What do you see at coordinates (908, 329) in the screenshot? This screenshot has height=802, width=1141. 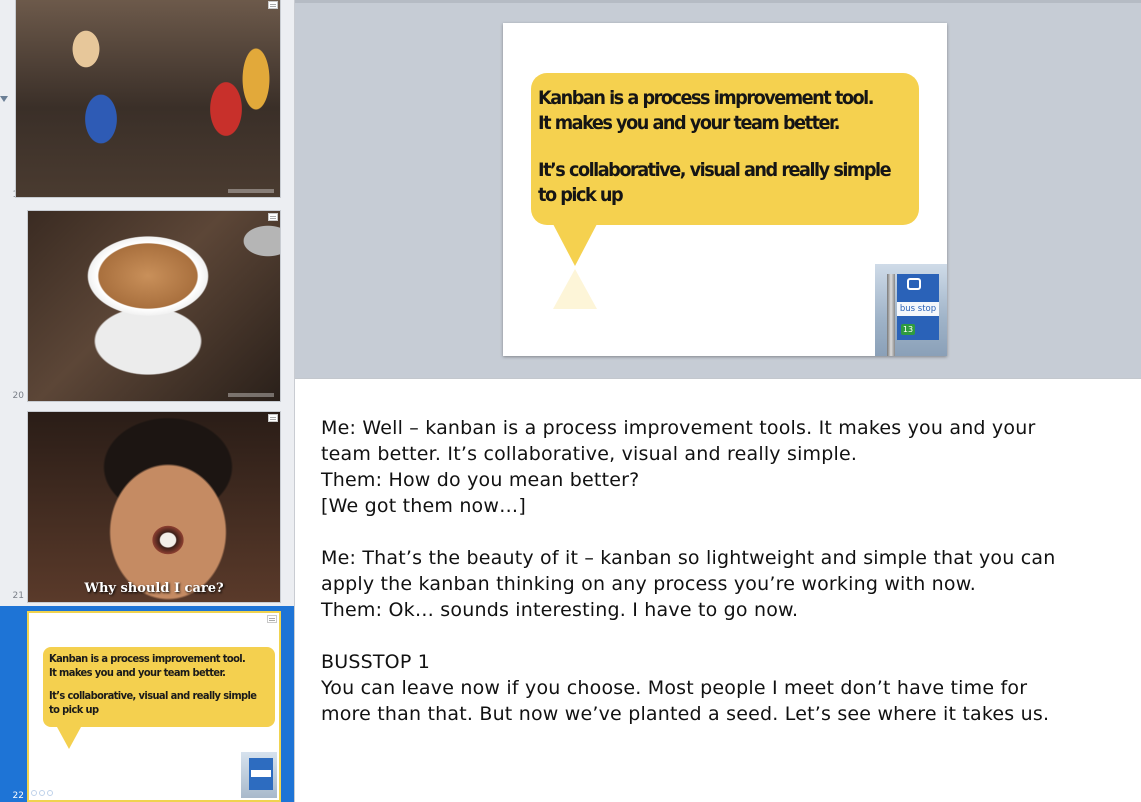 I see `sign-route-number: 13` at bounding box center [908, 329].